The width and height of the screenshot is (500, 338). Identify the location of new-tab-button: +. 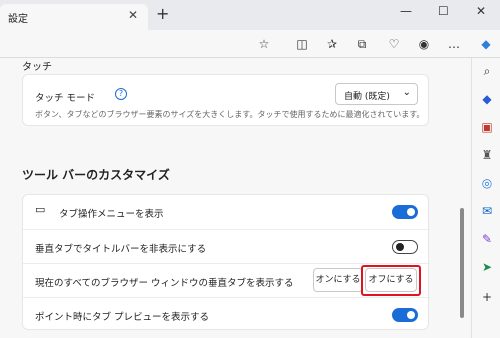
(162, 13).